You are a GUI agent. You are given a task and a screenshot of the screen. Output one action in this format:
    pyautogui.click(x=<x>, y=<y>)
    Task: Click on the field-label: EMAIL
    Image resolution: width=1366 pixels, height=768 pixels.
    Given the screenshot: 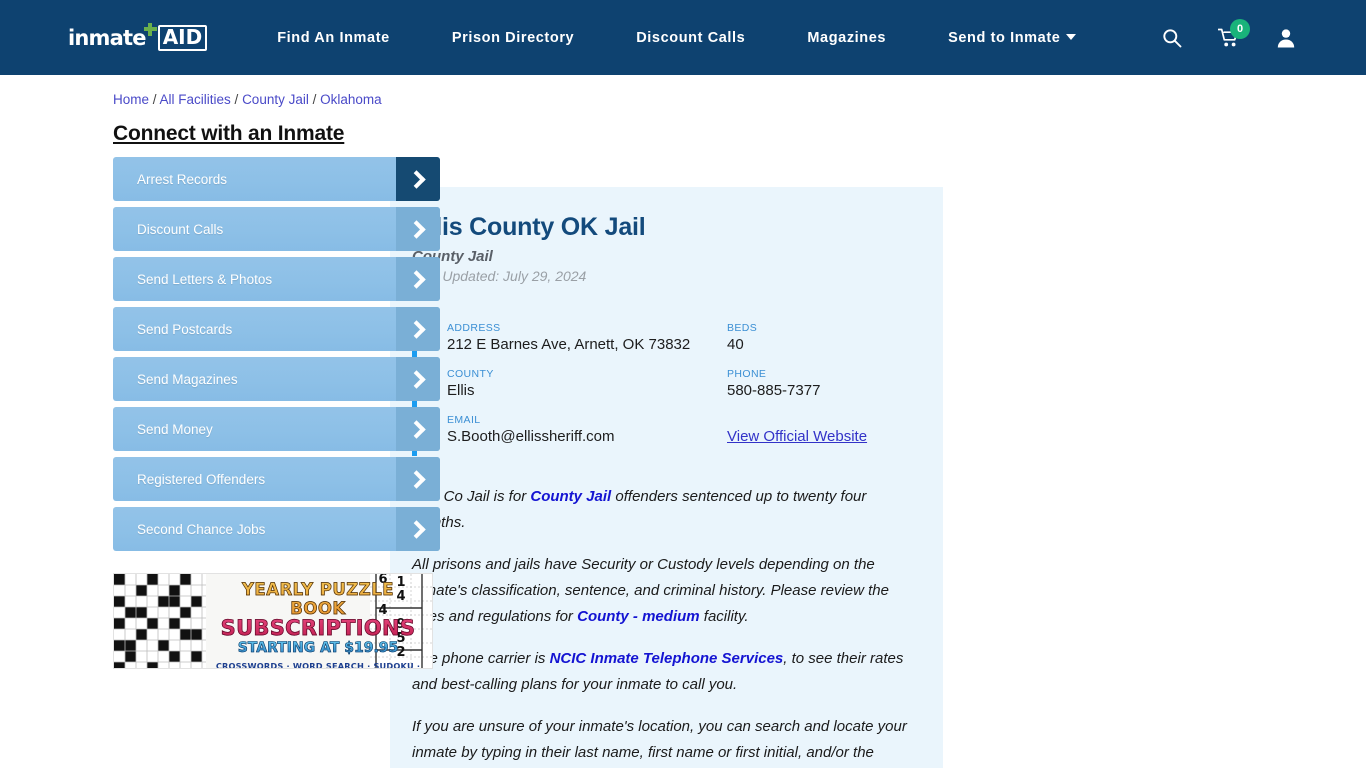 What is the action you would take?
    pyautogui.click(x=464, y=420)
    